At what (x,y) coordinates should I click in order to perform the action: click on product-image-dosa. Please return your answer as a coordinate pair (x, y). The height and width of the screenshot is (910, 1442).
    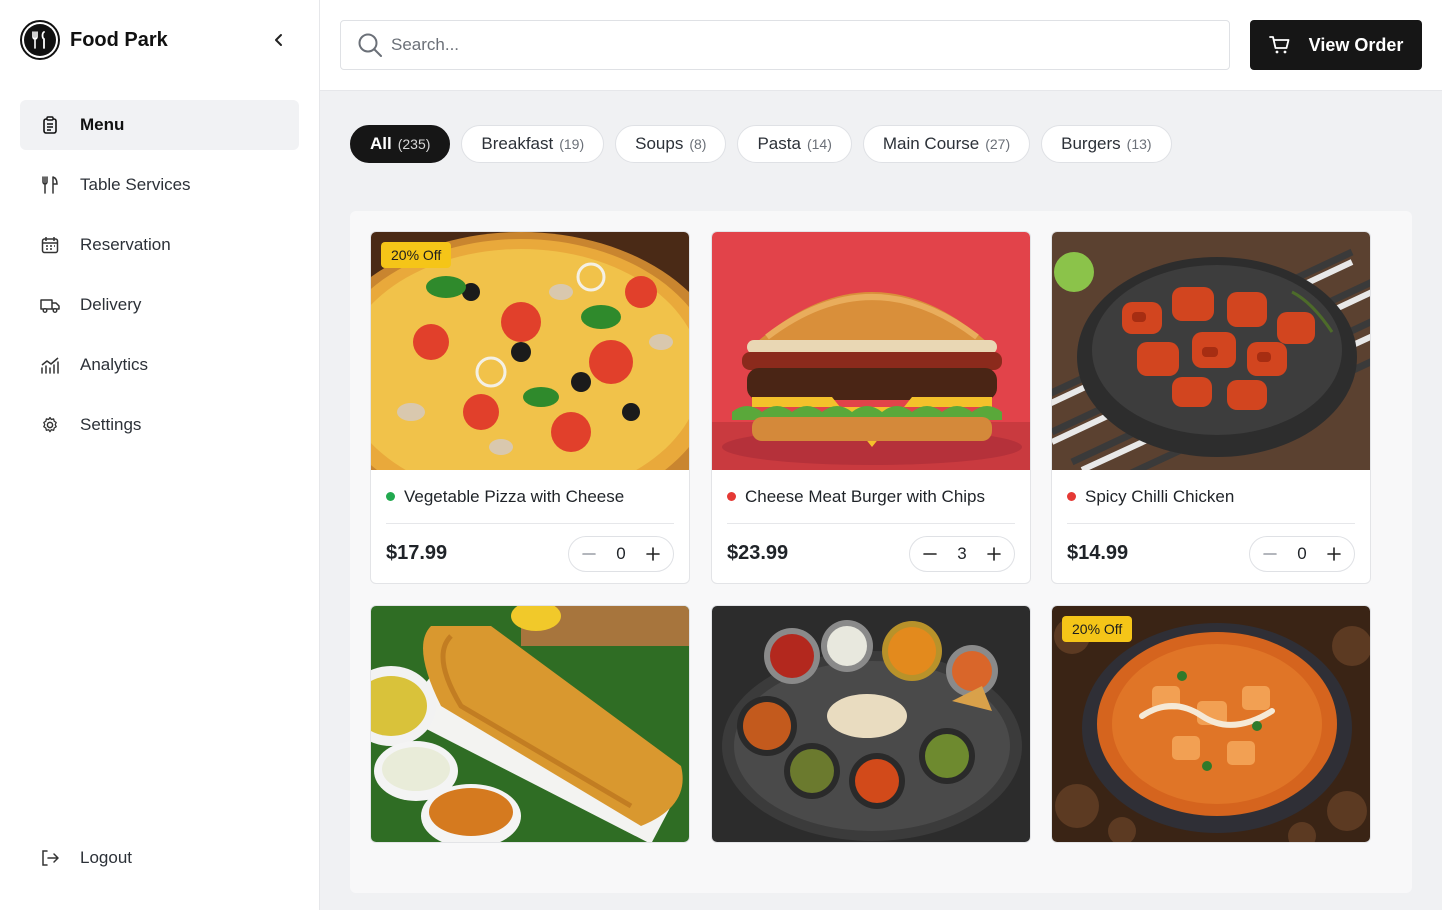
    Looking at the image, I should click on (530, 724).